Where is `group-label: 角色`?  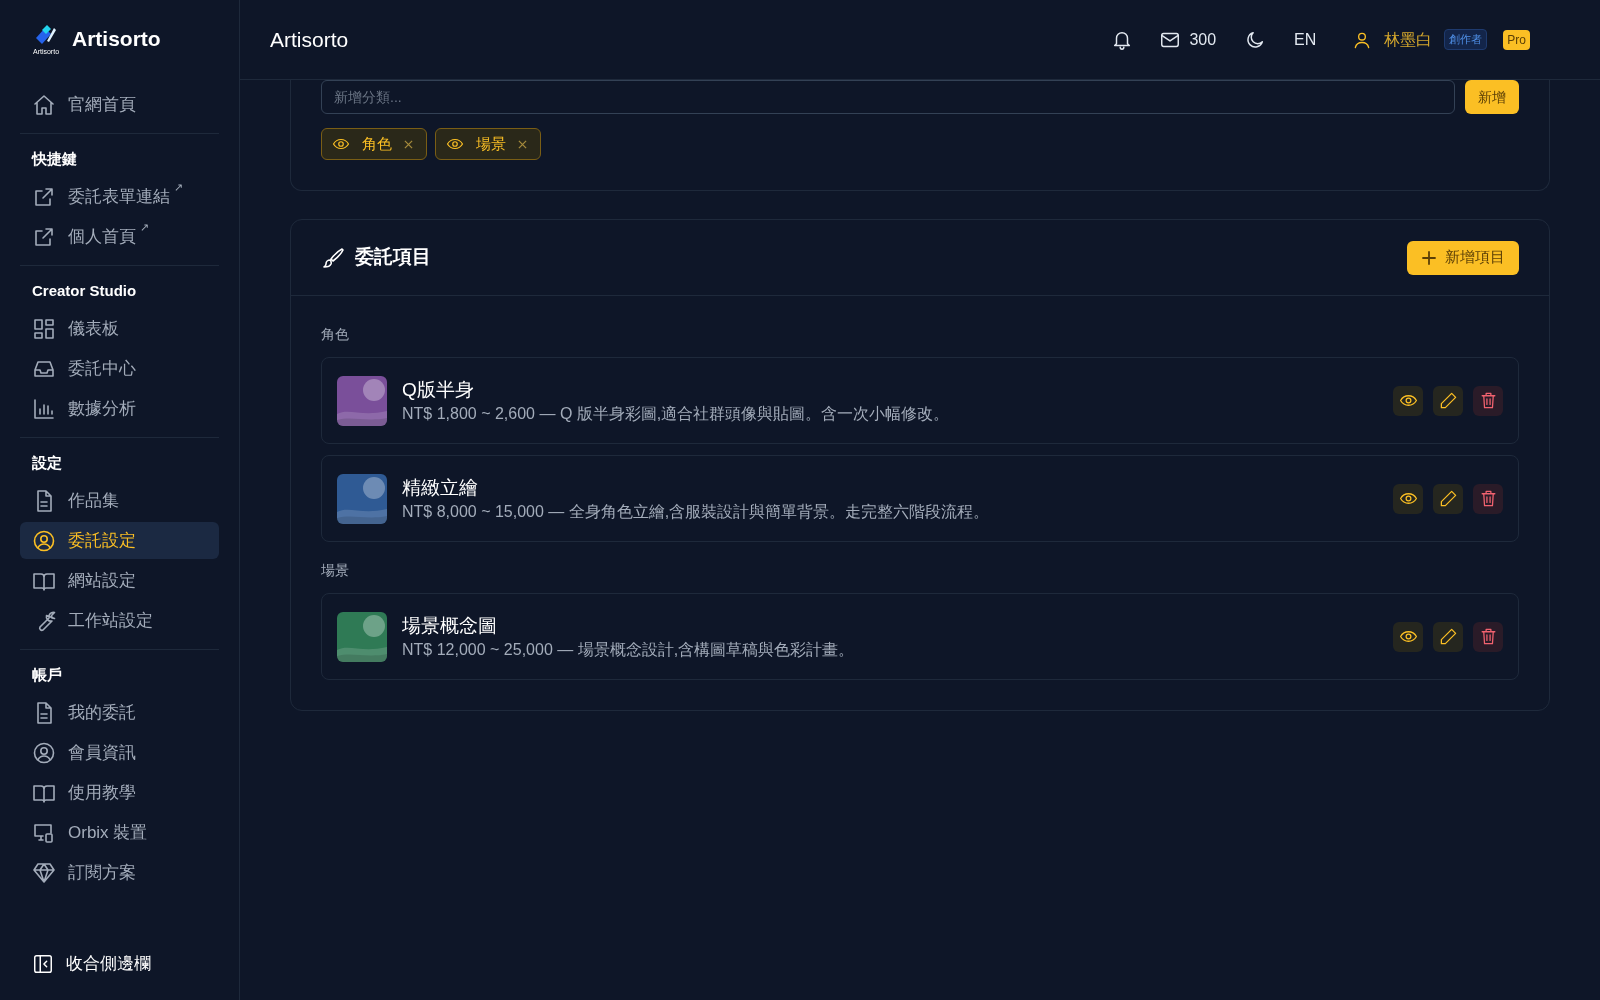 group-label: 角色 is located at coordinates (335, 334).